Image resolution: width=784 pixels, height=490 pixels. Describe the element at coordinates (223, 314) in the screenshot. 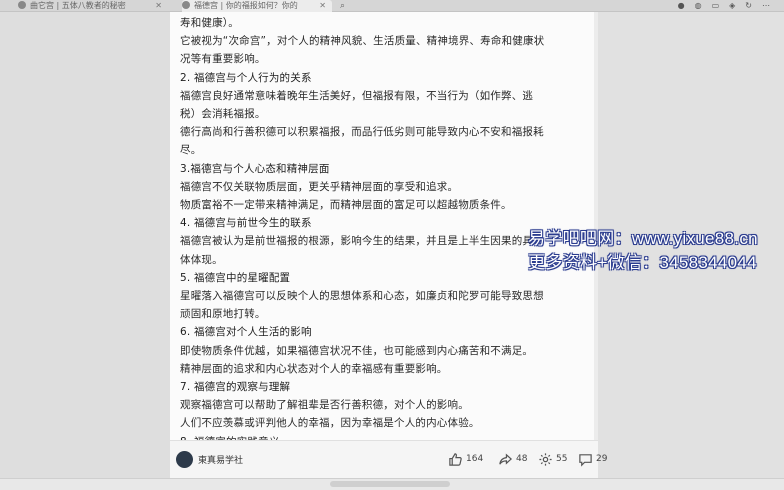

I see `paragraph-line: 顽固和原地打转。` at that location.